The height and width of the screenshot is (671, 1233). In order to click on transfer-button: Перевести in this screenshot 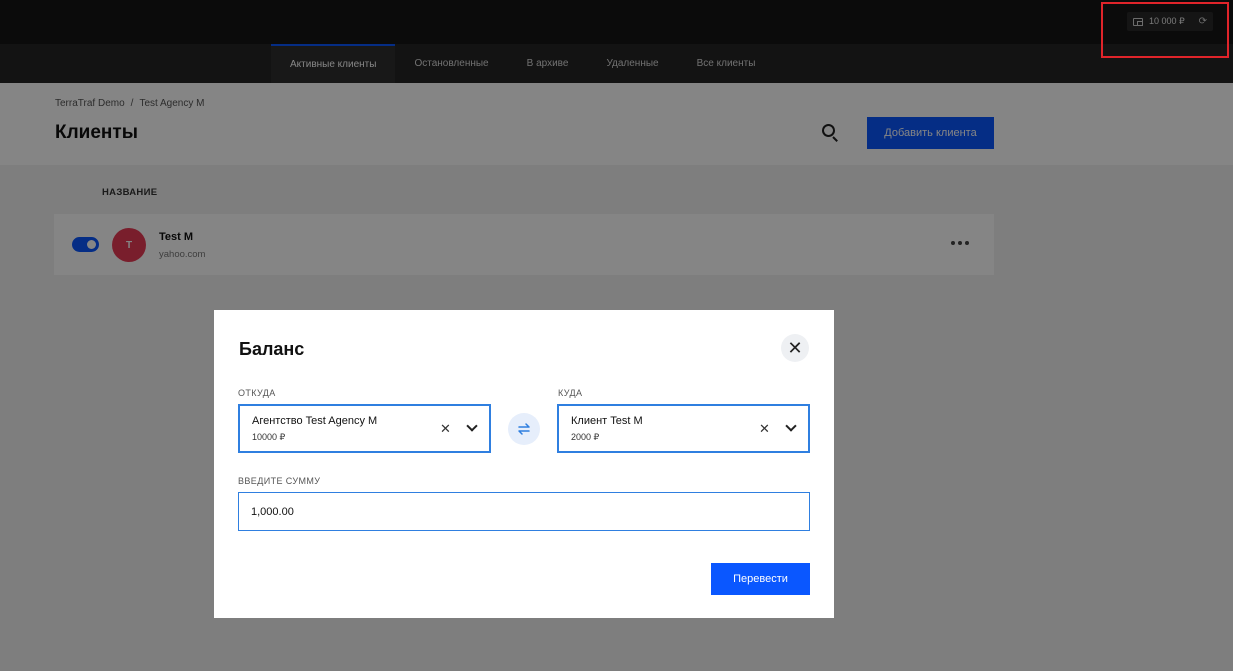, I will do `click(760, 579)`.